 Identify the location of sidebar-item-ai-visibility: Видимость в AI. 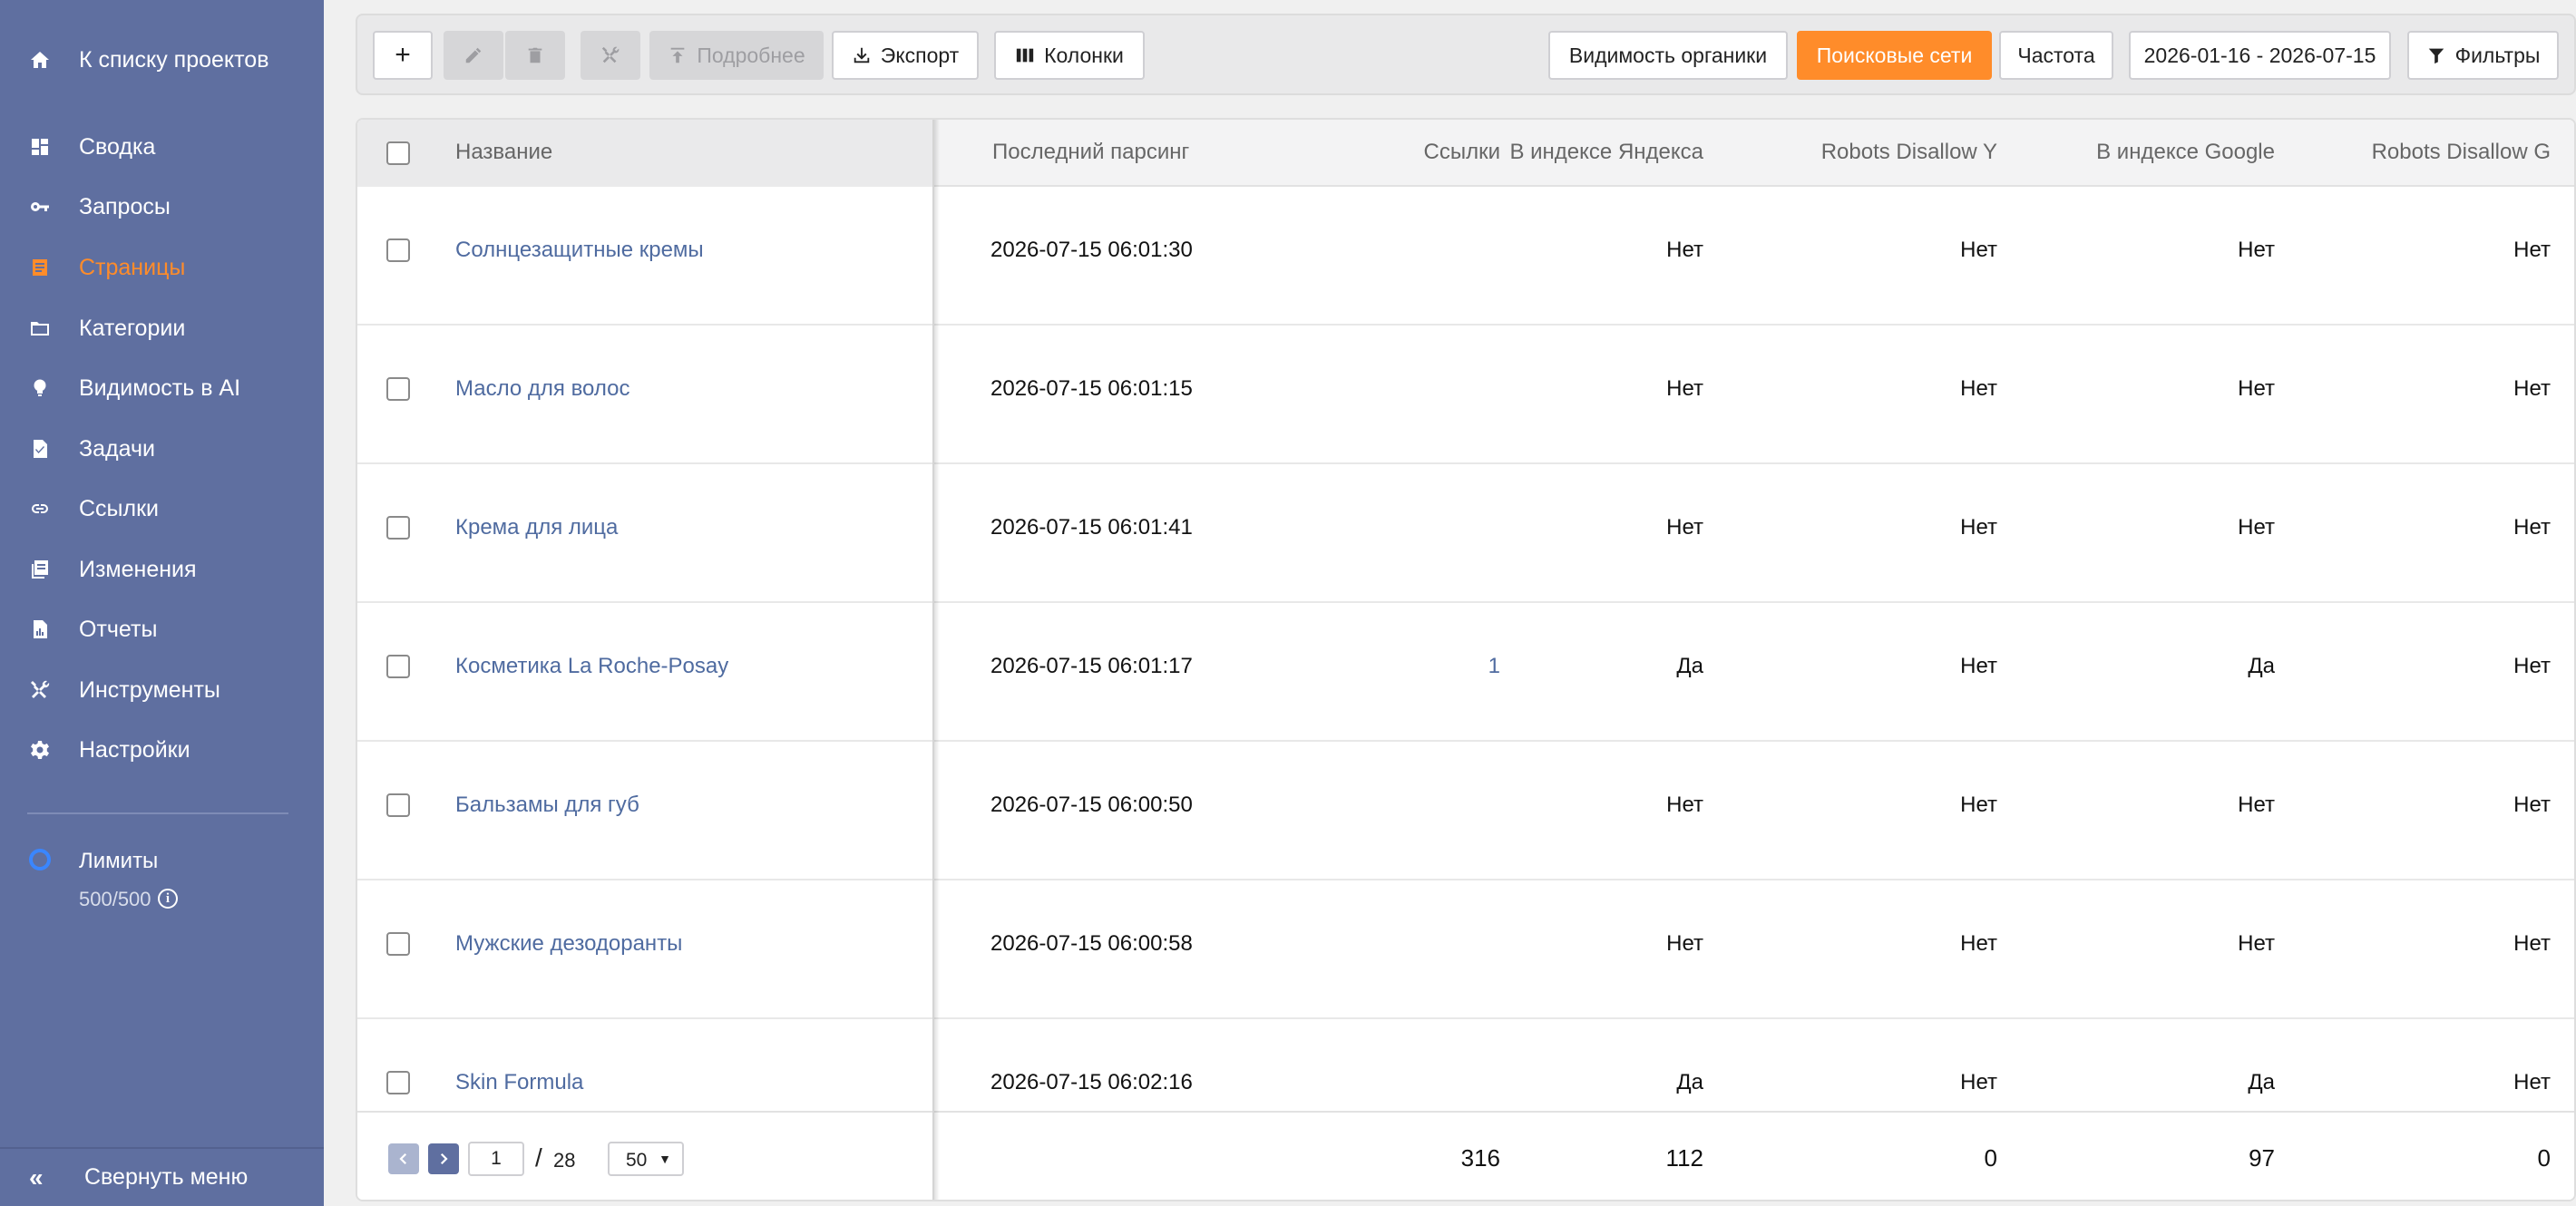
(162, 388).